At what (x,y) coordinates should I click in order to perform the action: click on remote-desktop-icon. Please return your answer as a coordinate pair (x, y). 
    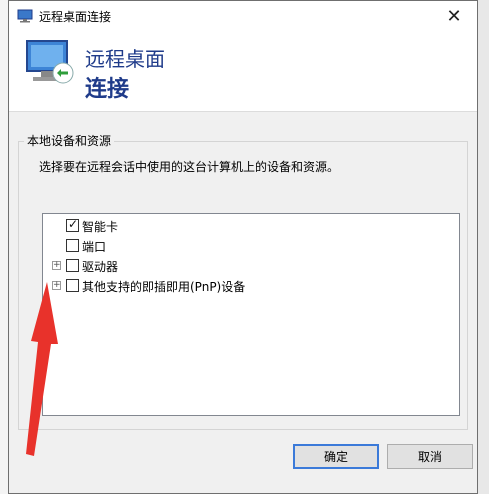
    Looking at the image, I should click on (25, 16).